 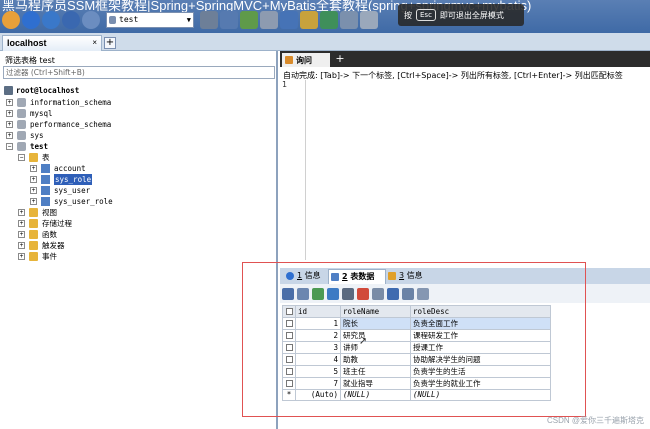 I want to click on tree-table-account: + account, so click(x=130, y=168).